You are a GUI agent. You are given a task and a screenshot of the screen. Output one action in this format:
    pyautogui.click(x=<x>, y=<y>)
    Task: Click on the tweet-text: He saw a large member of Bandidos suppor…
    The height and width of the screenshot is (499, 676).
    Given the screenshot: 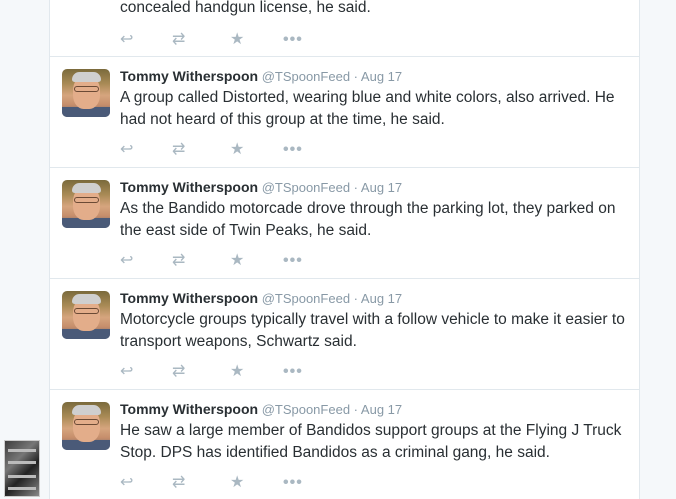 What is the action you would take?
    pyautogui.click(x=371, y=441)
    